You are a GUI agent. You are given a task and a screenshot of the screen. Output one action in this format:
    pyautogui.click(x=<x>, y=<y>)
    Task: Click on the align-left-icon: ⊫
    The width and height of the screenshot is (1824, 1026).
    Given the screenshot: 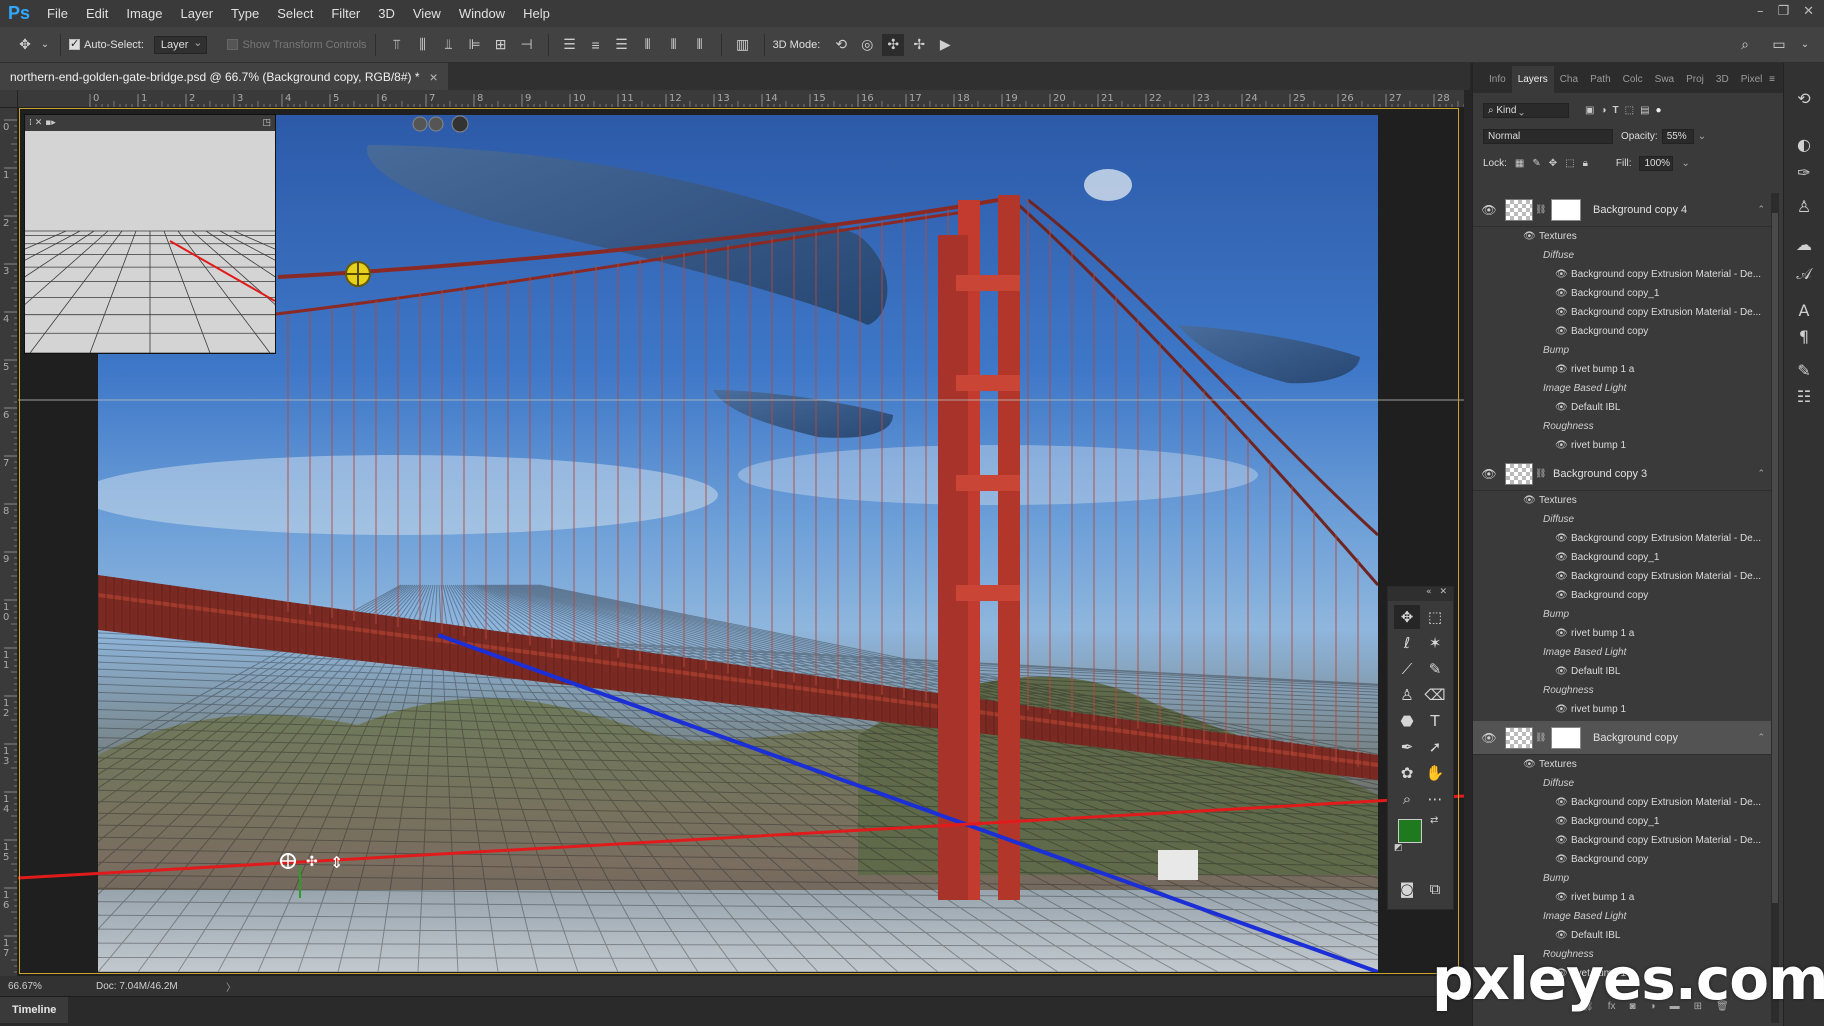 What is the action you would take?
    pyautogui.click(x=475, y=45)
    